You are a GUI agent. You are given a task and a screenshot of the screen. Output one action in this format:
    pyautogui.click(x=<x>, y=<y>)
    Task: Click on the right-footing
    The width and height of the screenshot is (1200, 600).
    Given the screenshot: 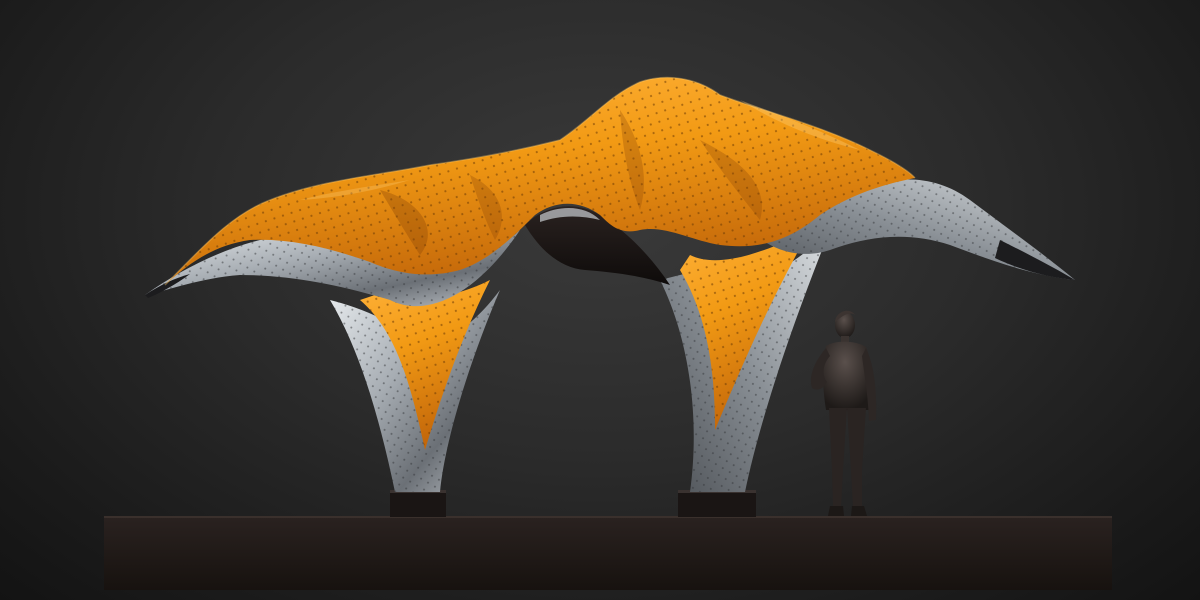 What is the action you would take?
    pyautogui.click(x=717, y=503)
    